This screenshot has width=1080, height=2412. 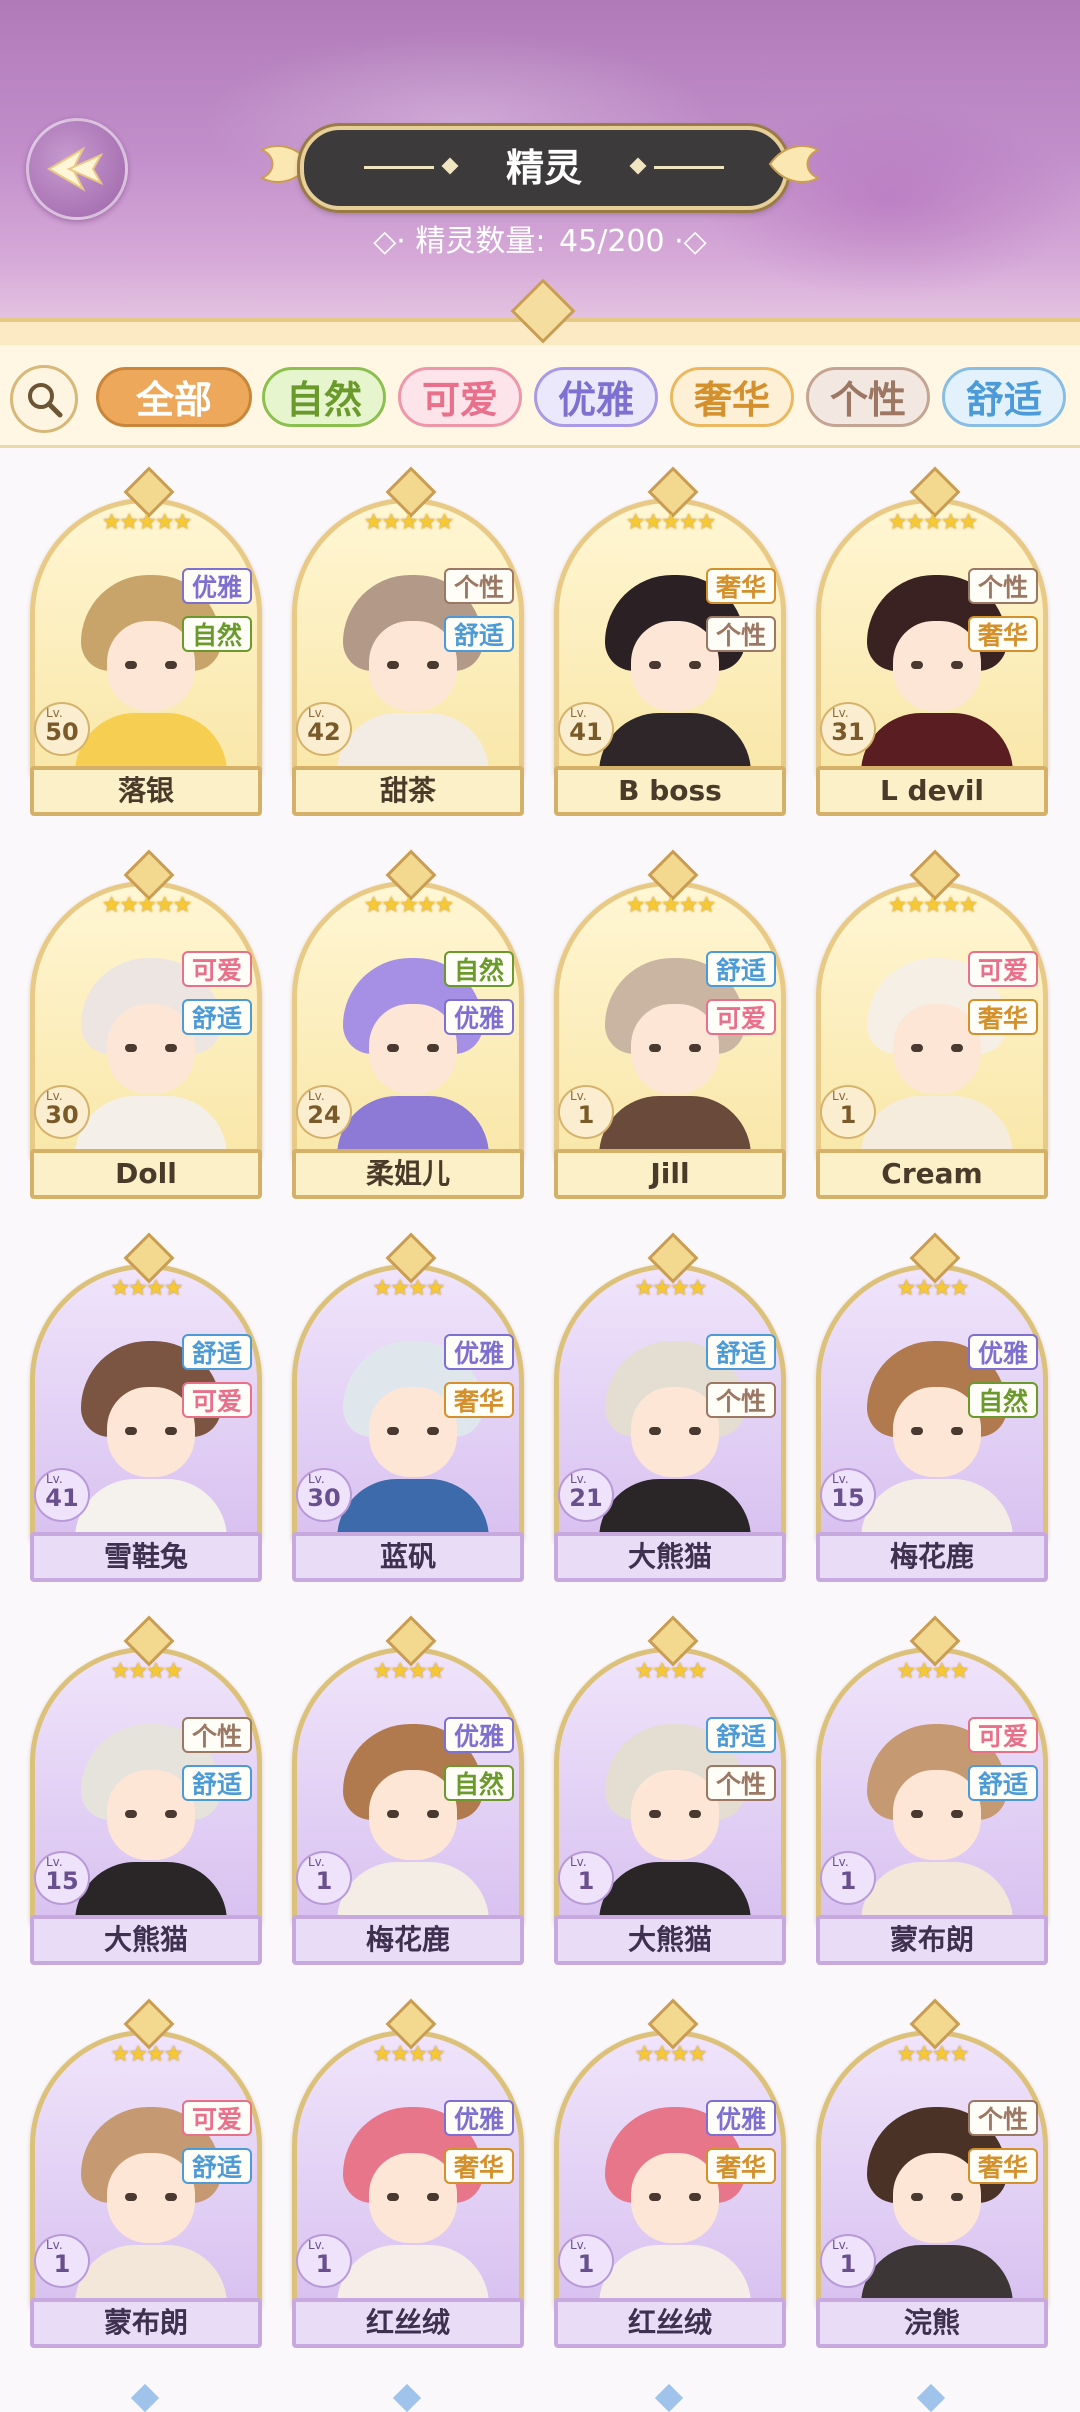 I want to click on level-badge: Lv. 50, so click(x=62, y=729).